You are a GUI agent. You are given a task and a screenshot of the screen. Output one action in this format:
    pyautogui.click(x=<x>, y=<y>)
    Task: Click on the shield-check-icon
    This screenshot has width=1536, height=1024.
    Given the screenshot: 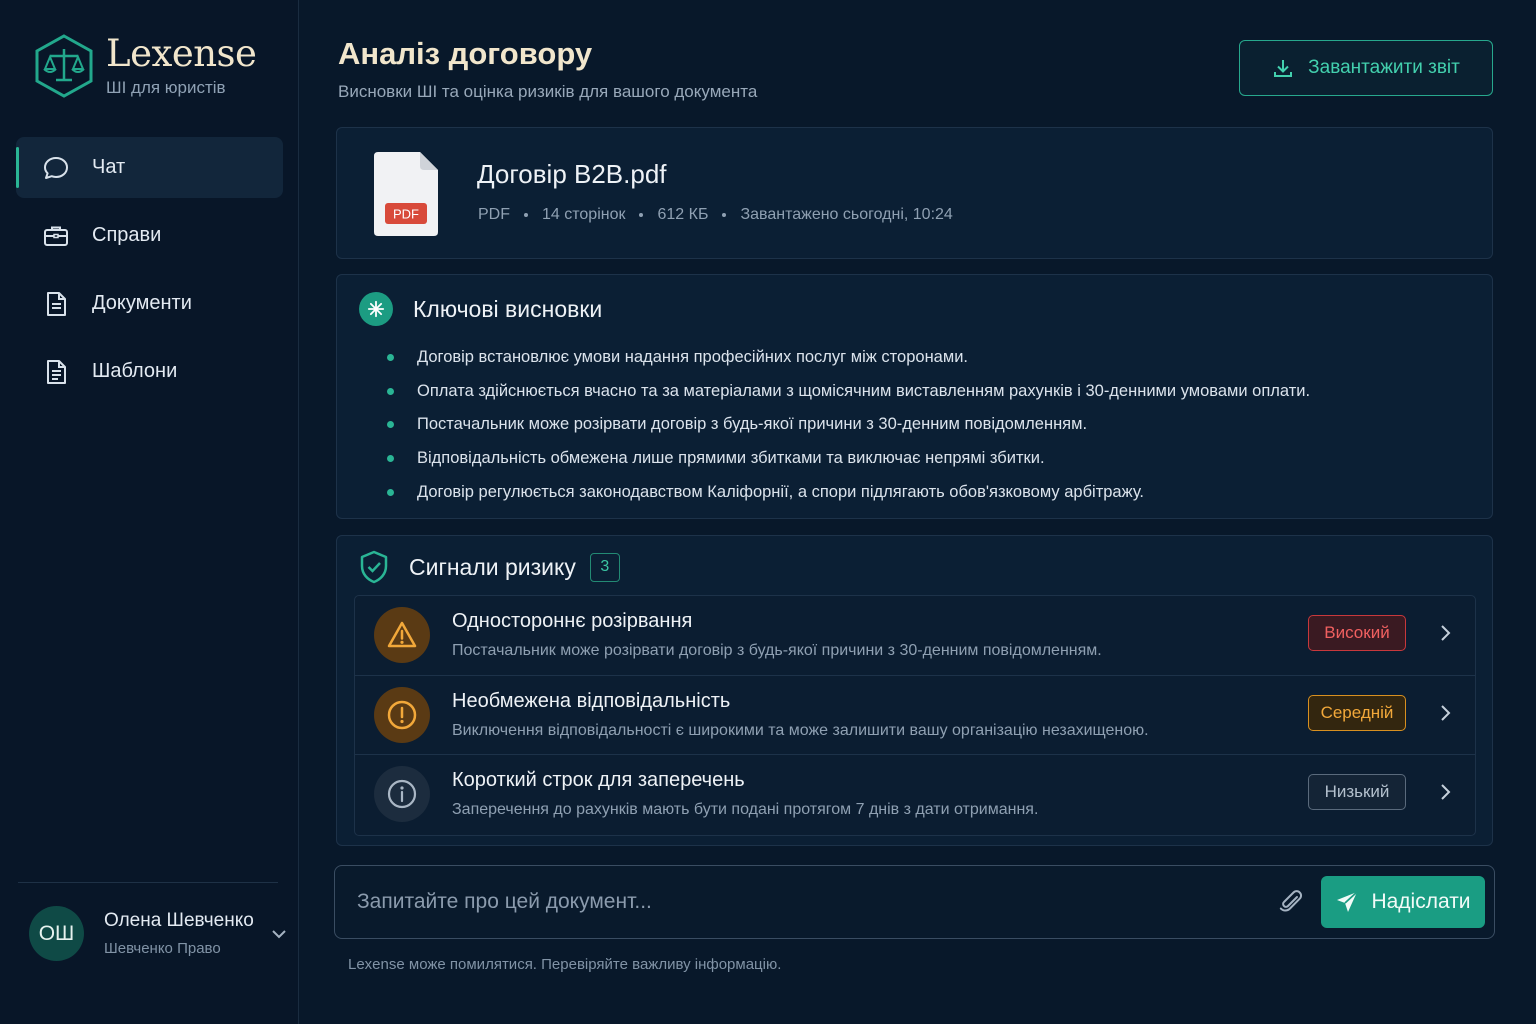 What is the action you would take?
    pyautogui.click(x=374, y=567)
    